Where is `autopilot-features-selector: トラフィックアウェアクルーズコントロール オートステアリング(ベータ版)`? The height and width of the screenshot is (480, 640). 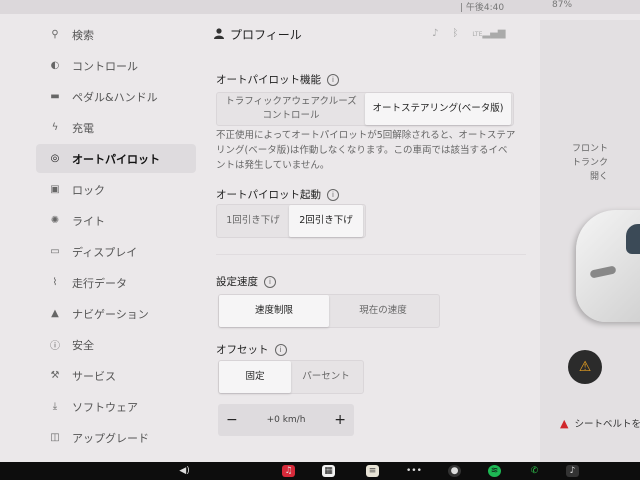
autopilot-features-selector: トラフィックアウェアクルーズコントロール オートステアリング(ベータ版) is located at coordinates (365, 109).